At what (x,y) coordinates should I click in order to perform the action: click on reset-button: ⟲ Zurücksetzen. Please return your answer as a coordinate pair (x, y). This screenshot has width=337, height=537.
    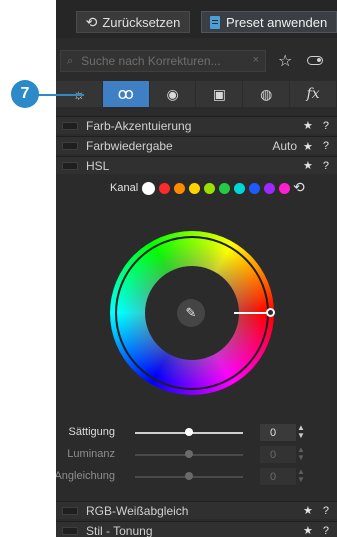
    Looking at the image, I should click on (133, 22).